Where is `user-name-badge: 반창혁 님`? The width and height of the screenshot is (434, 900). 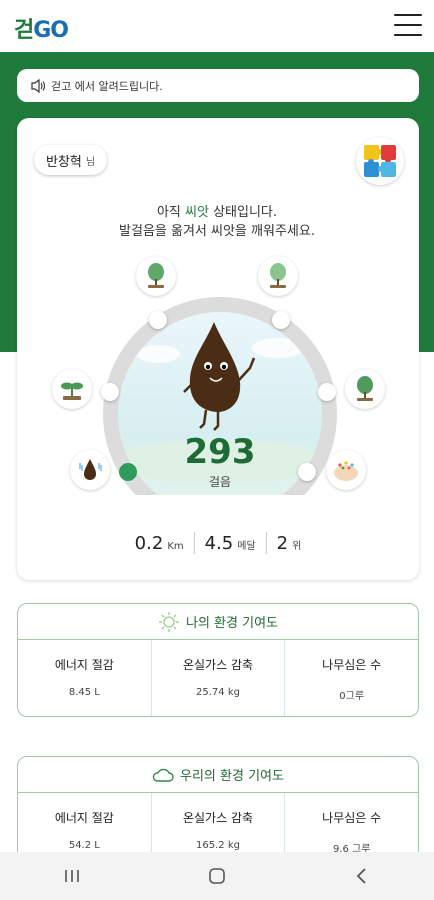
user-name-badge: 반창혁 님 is located at coordinates (71, 160).